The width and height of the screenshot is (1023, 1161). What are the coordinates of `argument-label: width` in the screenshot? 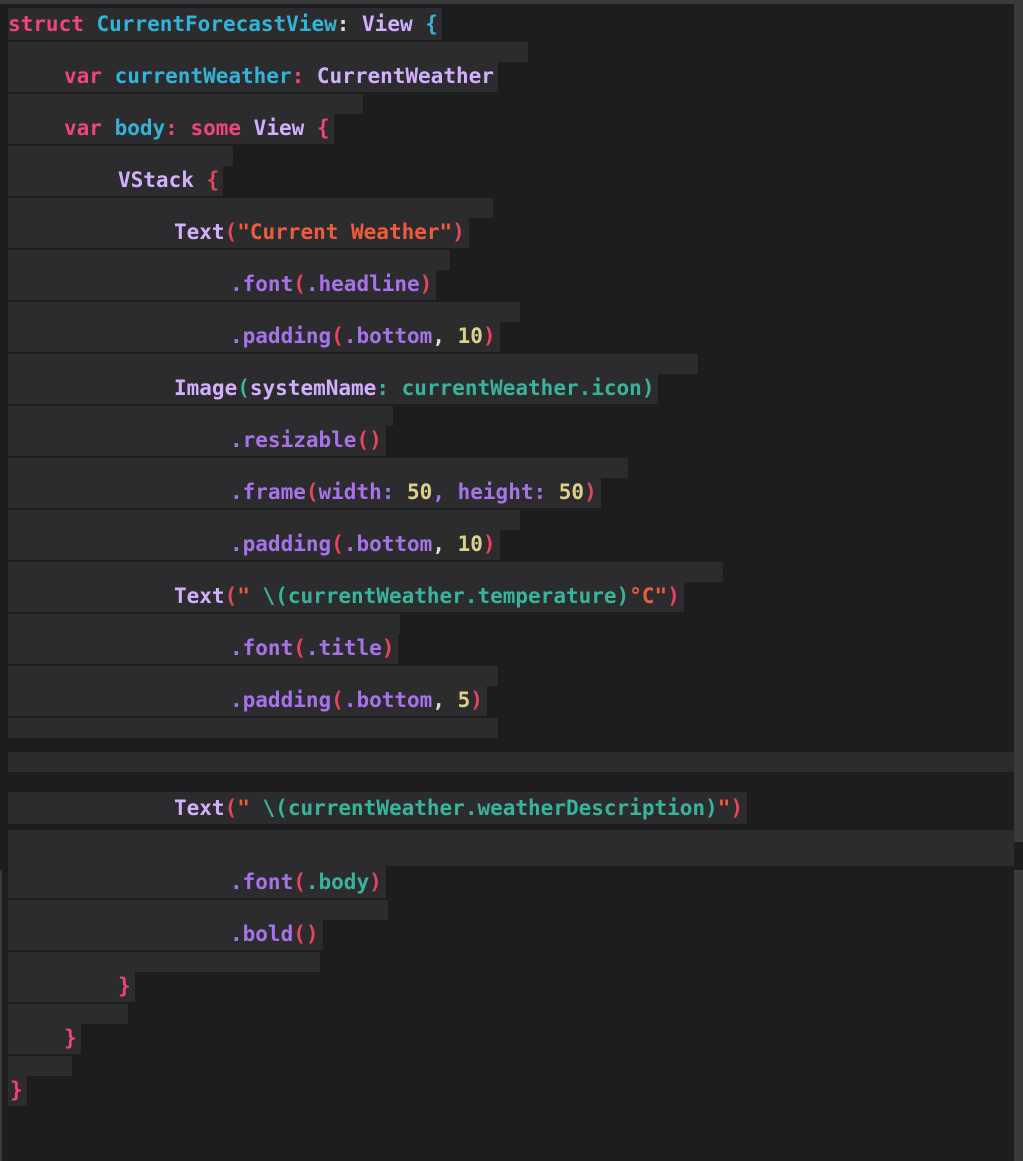 It's located at (350, 492).